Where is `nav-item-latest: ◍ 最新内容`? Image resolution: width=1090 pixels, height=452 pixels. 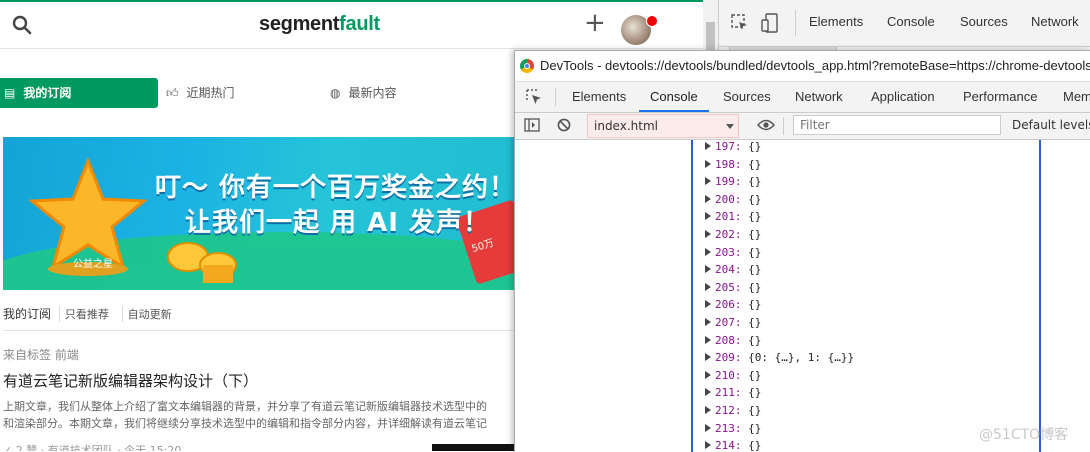
nav-item-latest: ◍ 最新内容 is located at coordinates (363, 93).